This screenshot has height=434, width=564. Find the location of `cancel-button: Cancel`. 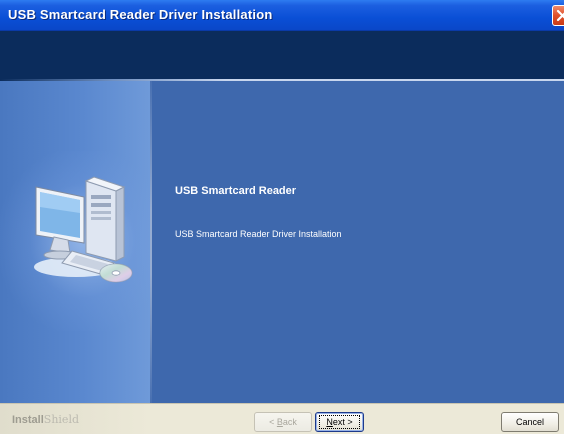

cancel-button: Cancel is located at coordinates (530, 422).